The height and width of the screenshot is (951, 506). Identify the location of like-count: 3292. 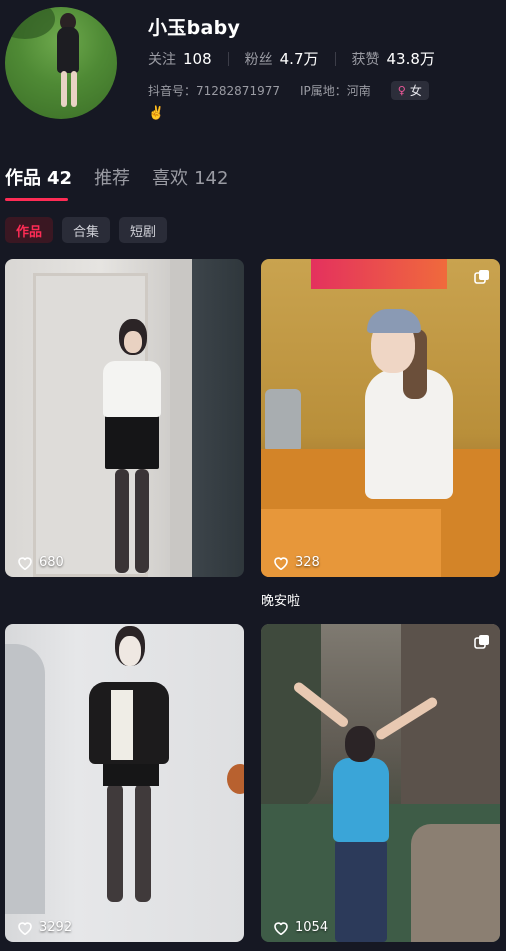
(44, 927).